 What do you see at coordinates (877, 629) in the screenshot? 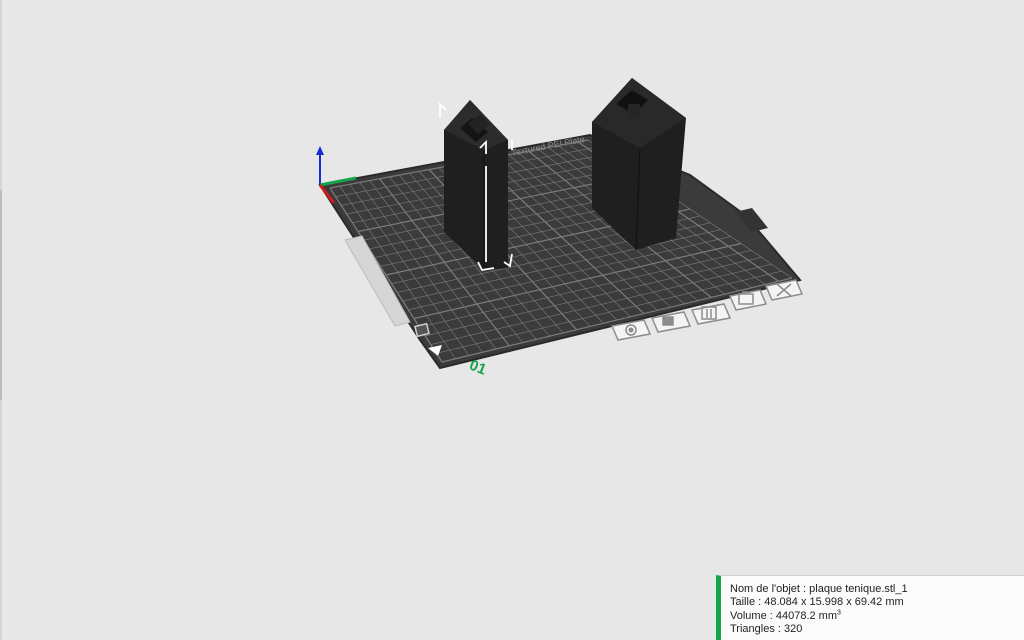
I see `triangles-row: Triangles : 320` at bounding box center [877, 629].